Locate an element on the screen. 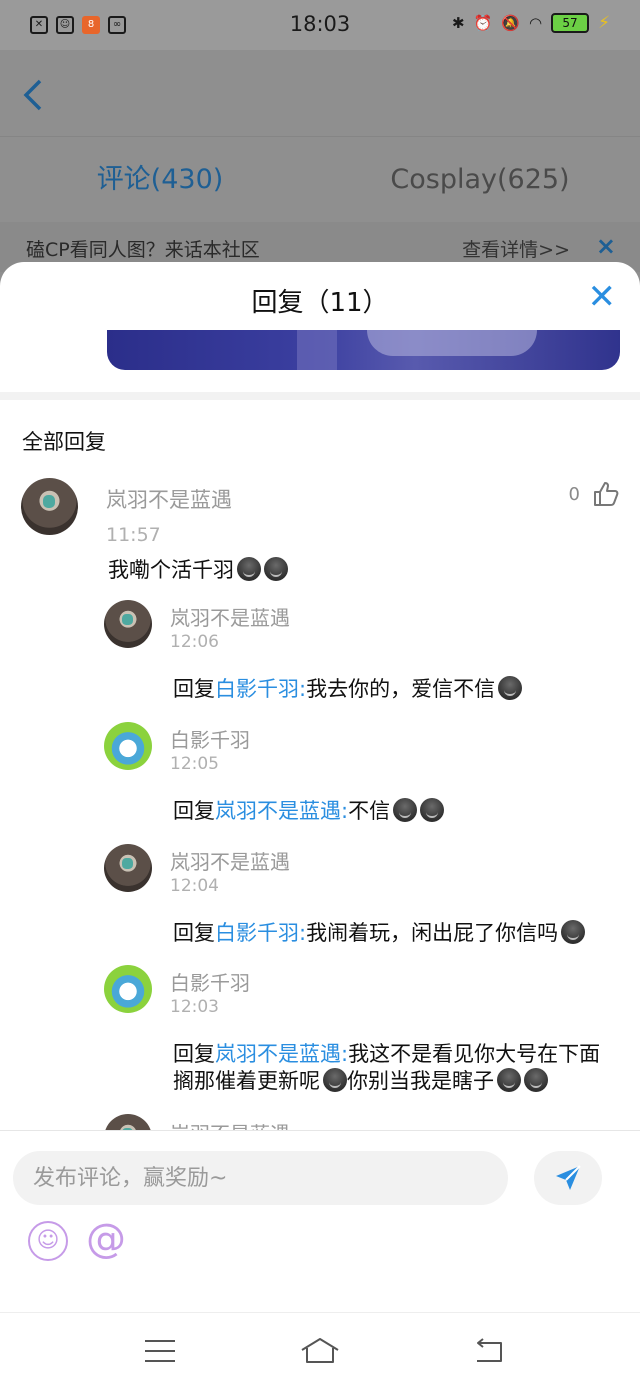 This screenshot has width=640, height=1387. comment-time: 11:57 is located at coordinates (133, 535).